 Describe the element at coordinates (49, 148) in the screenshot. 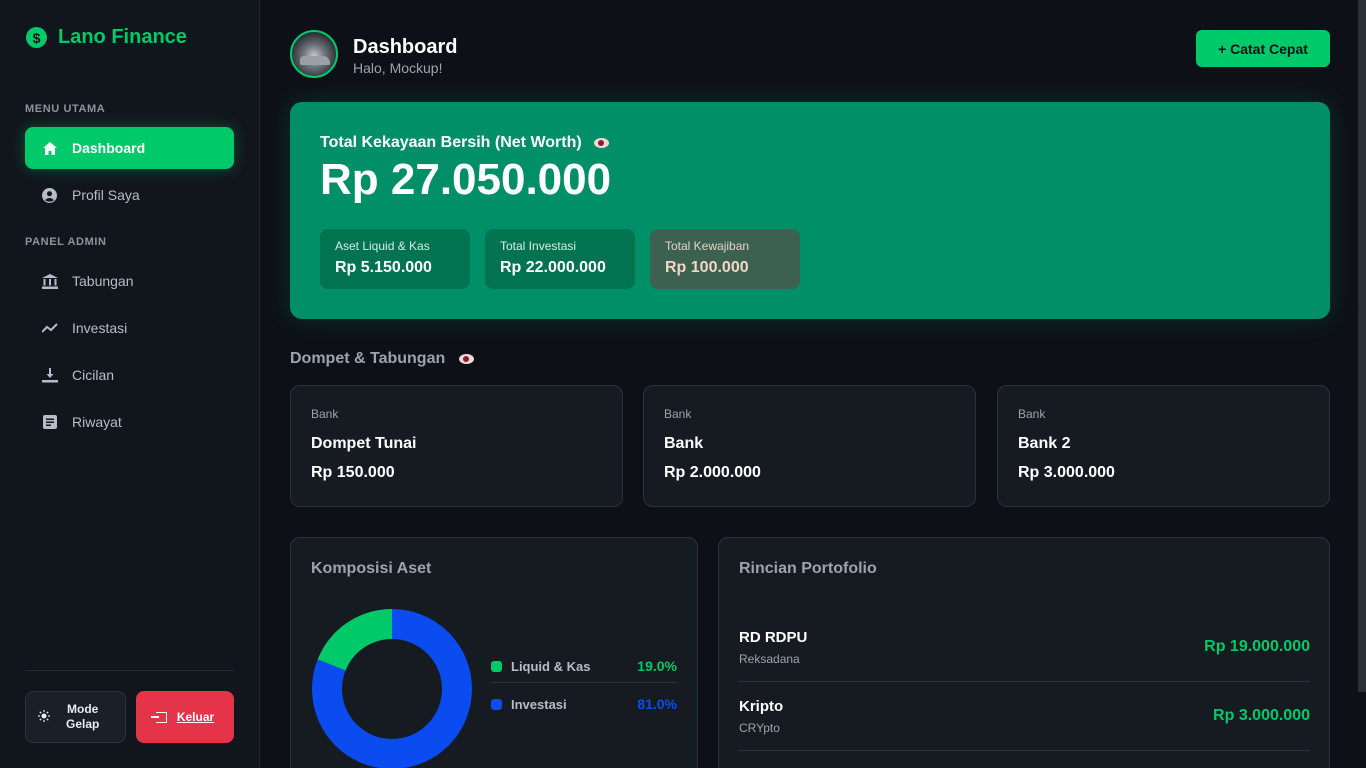

I see `home-icon` at that location.